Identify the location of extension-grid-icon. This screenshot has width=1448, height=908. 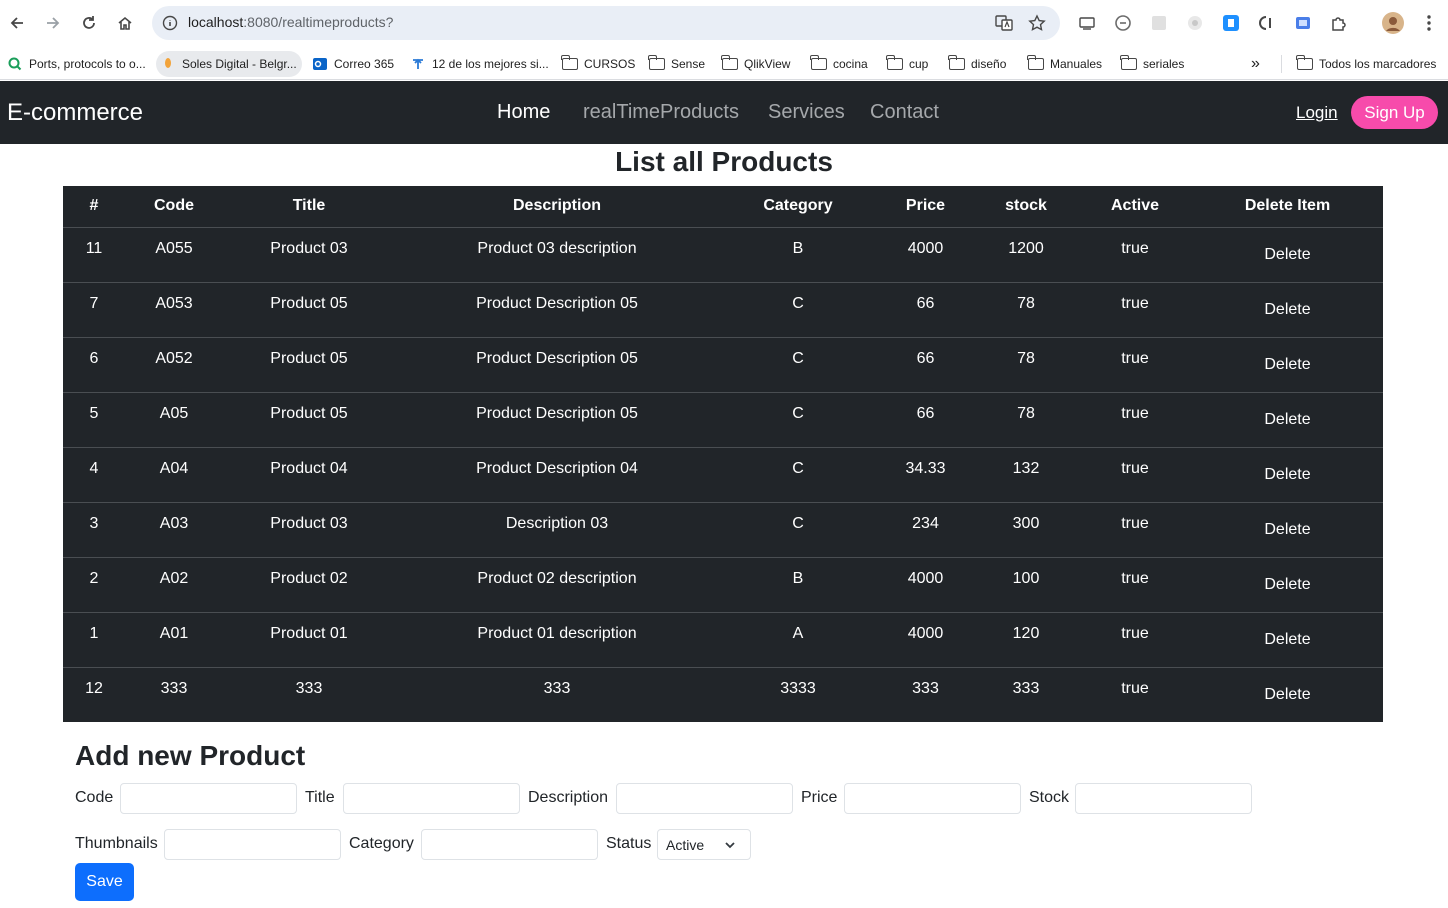
(1159, 23).